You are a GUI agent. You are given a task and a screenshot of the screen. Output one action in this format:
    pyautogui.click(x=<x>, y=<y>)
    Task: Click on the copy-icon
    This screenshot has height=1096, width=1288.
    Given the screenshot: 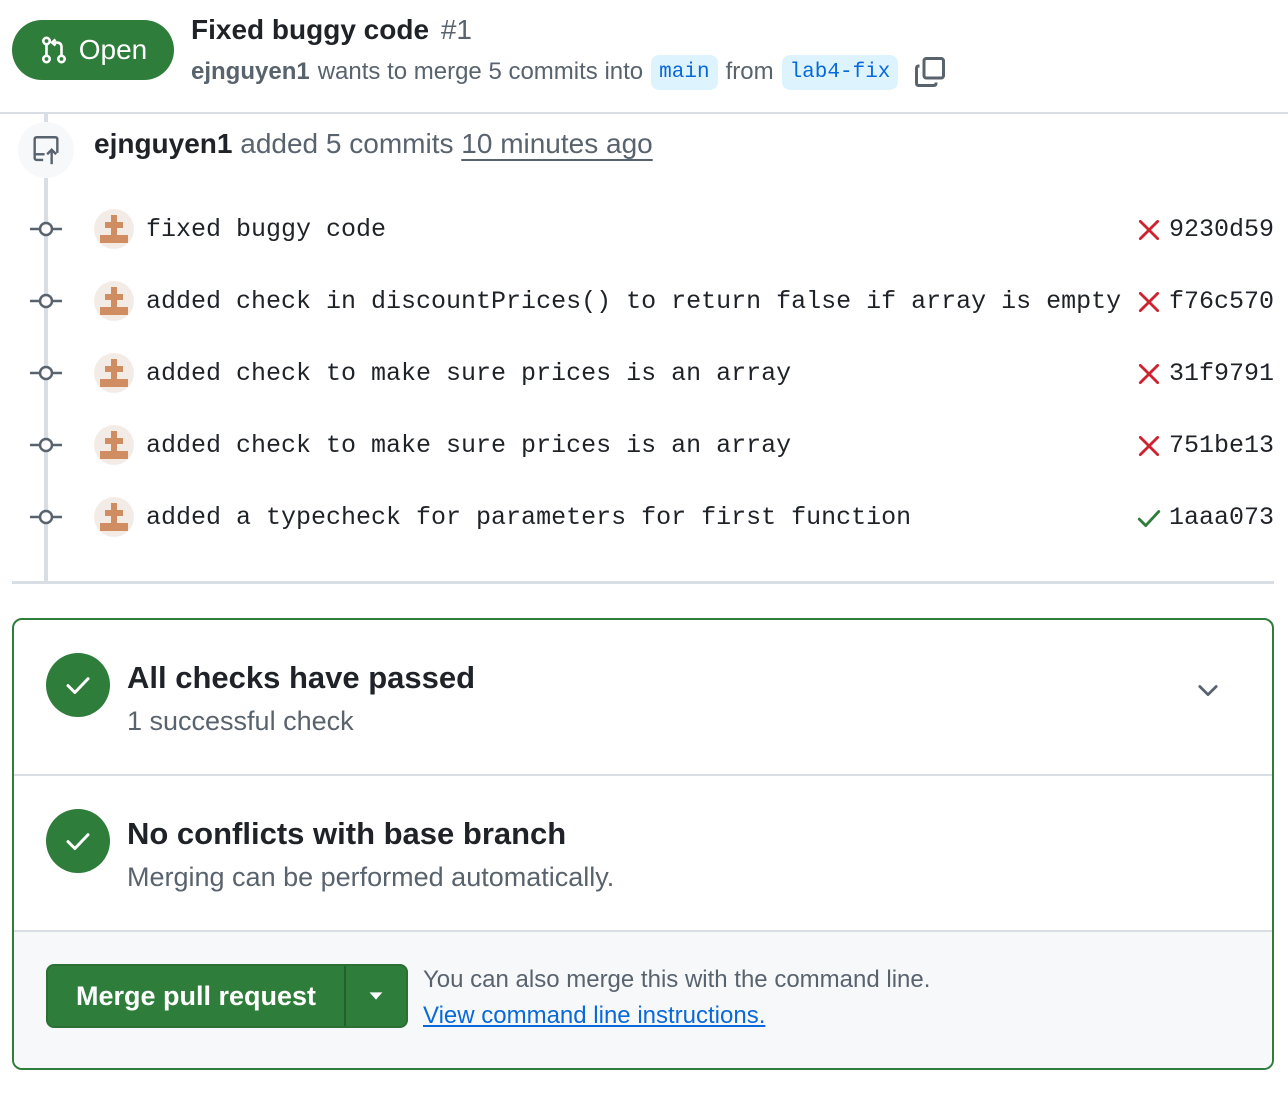 What is the action you would take?
    pyautogui.click(x=930, y=72)
    